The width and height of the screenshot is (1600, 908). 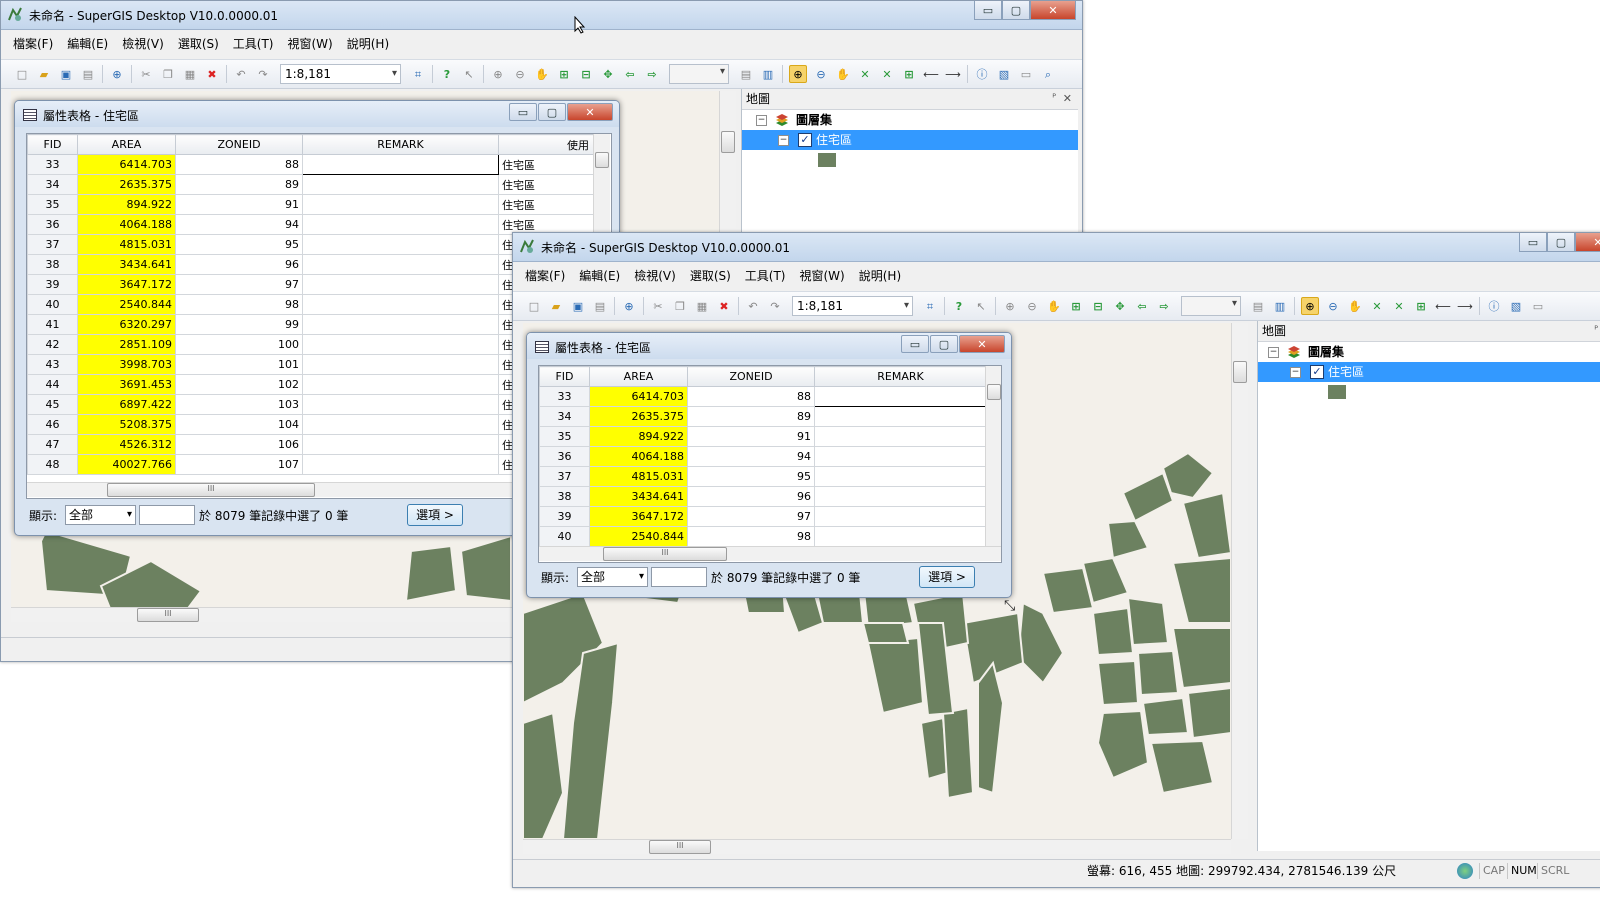 I want to click on table-row: 33 6414.703 88 住宅區, so click(x=310, y=164).